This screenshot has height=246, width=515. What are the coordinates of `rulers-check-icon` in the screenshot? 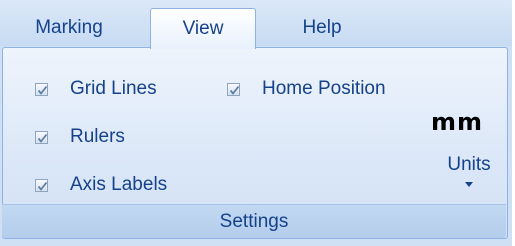 It's located at (41, 137).